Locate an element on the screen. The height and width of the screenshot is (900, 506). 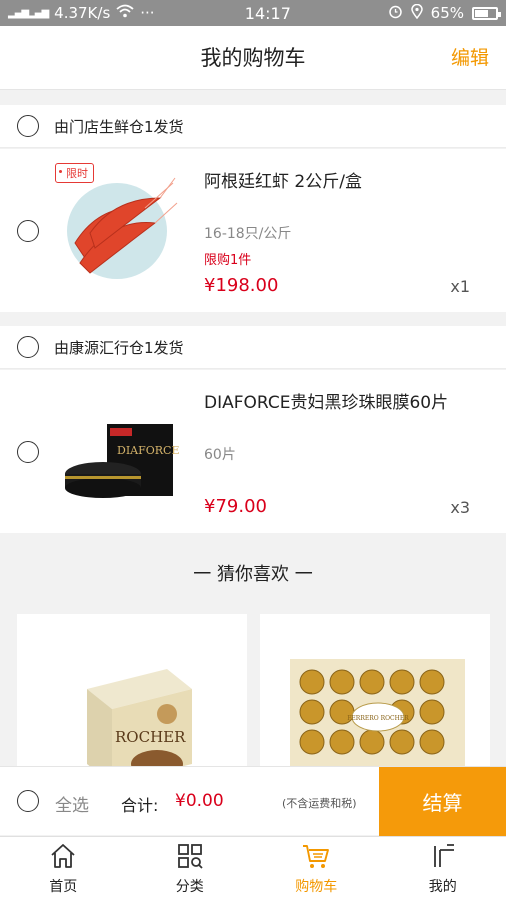
battery-icon is located at coordinates (486, 13).